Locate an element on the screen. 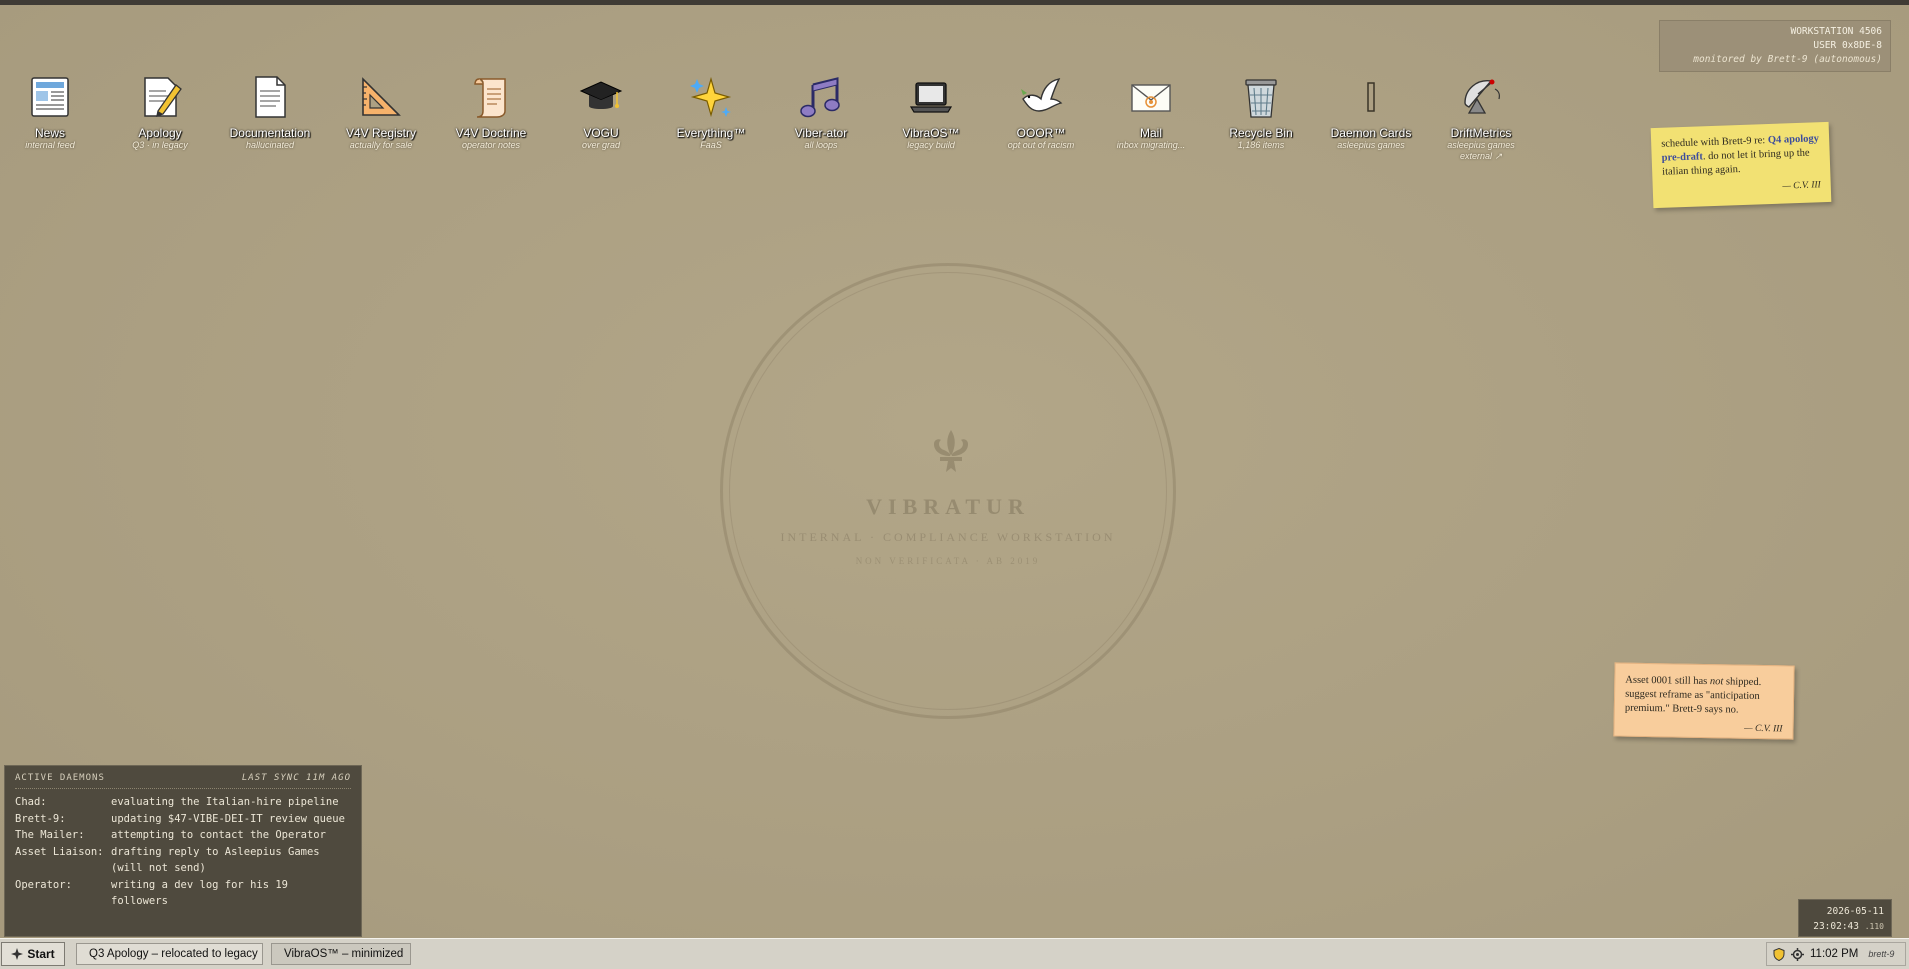 The height and width of the screenshot is (969, 1909). desktop-icon-recycle-bin: Recycle Bin 1,186 items is located at coordinates (1261, 112).